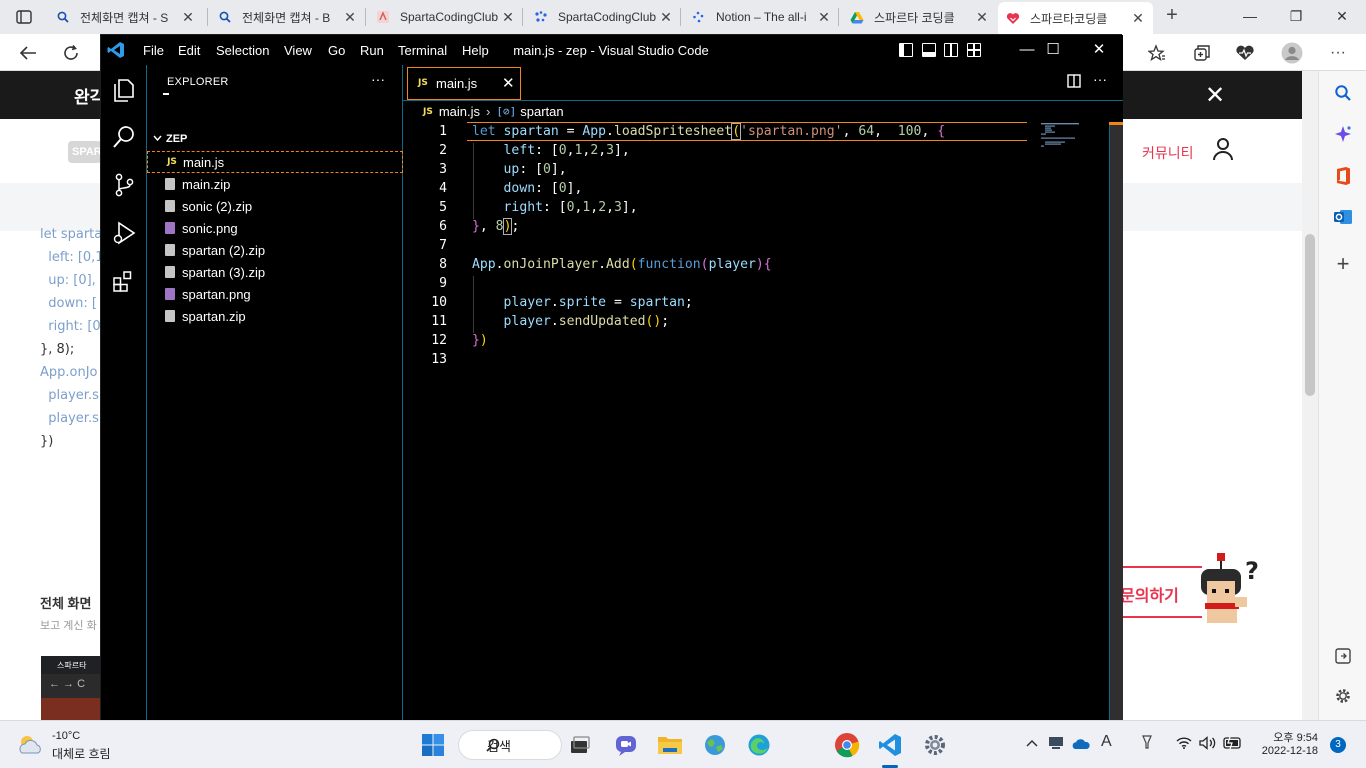 This screenshot has height=768, width=1366. I want to click on settings-more-icon: ···, so click(1338, 53).